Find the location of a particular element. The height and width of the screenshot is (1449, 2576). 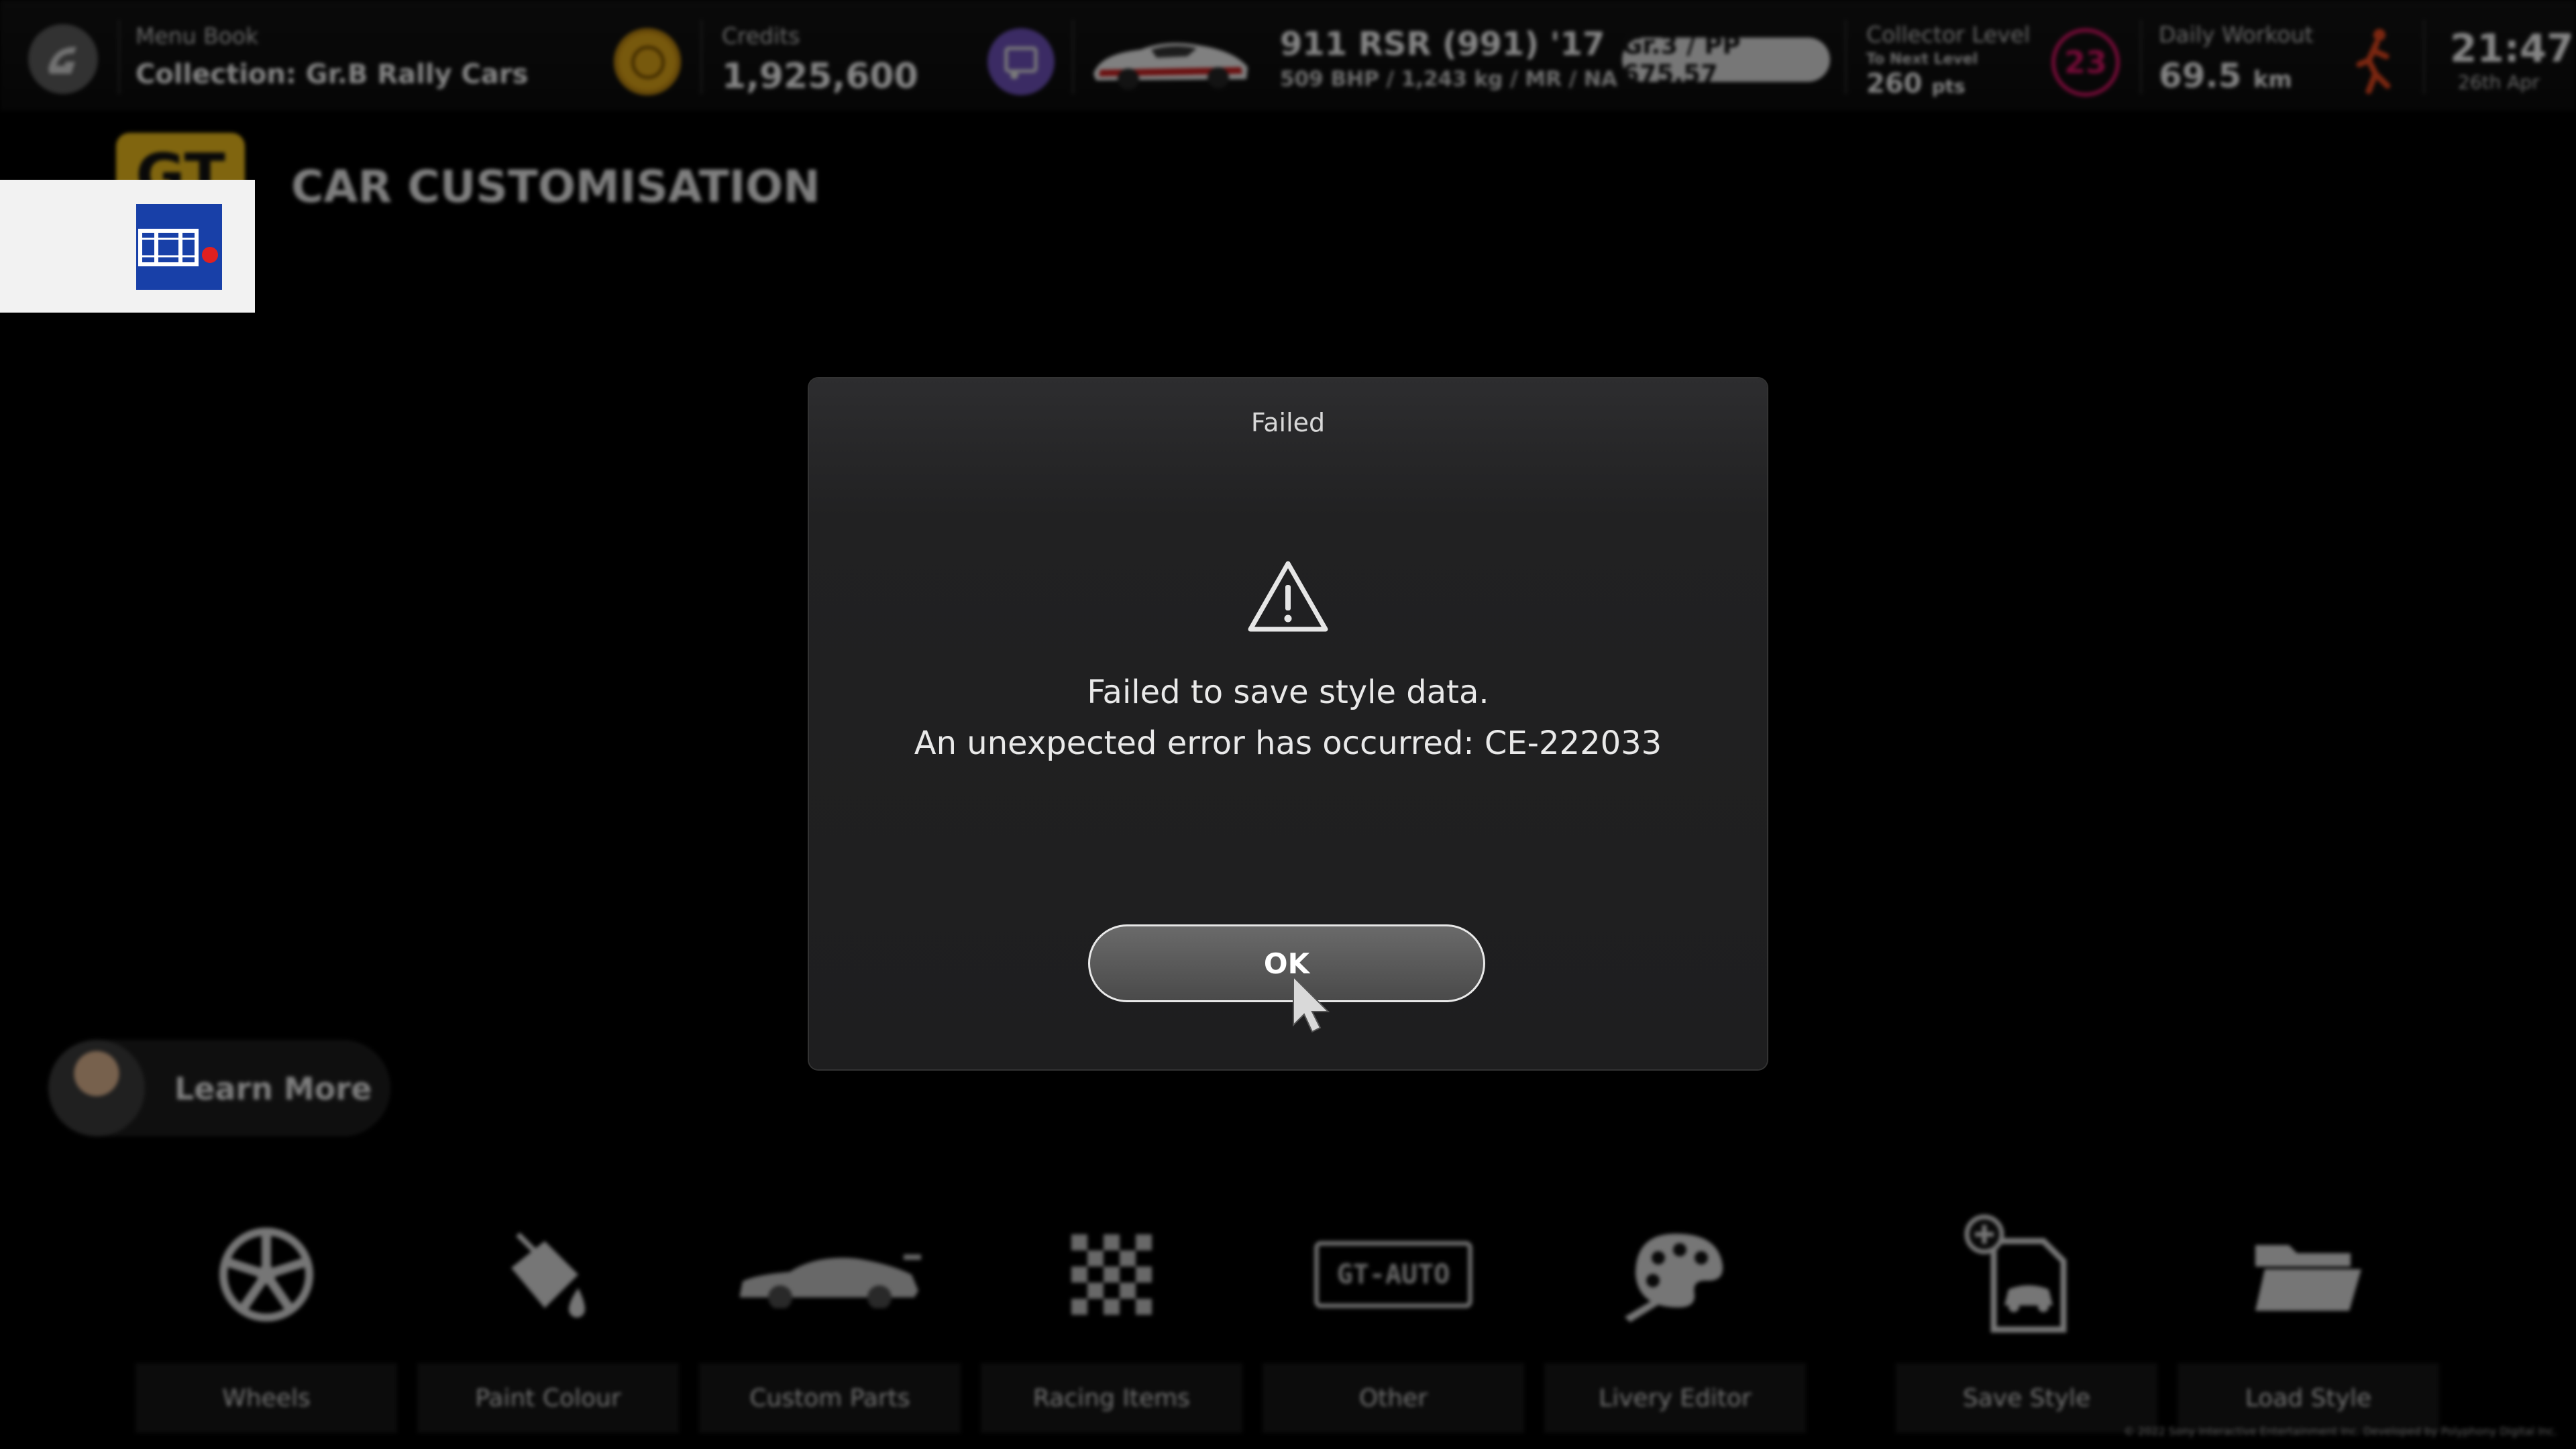

car-side-icon is located at coordinates (830, 1275).